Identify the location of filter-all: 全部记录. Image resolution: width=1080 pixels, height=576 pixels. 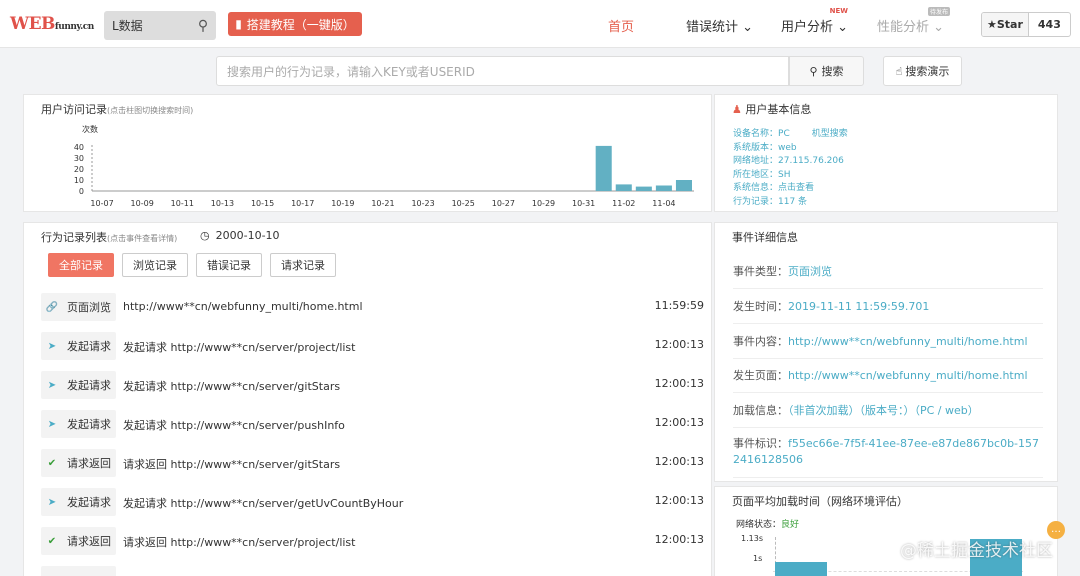
(81, 265).